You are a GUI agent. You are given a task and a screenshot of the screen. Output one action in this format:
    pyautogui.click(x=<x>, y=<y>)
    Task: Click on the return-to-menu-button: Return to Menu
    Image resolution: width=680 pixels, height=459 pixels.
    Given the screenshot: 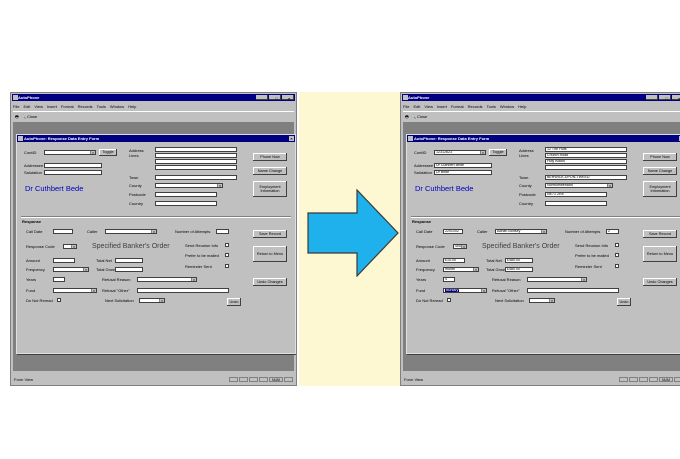 What is the action you would take?
    pyautogui.click(x=660, y=254)
    